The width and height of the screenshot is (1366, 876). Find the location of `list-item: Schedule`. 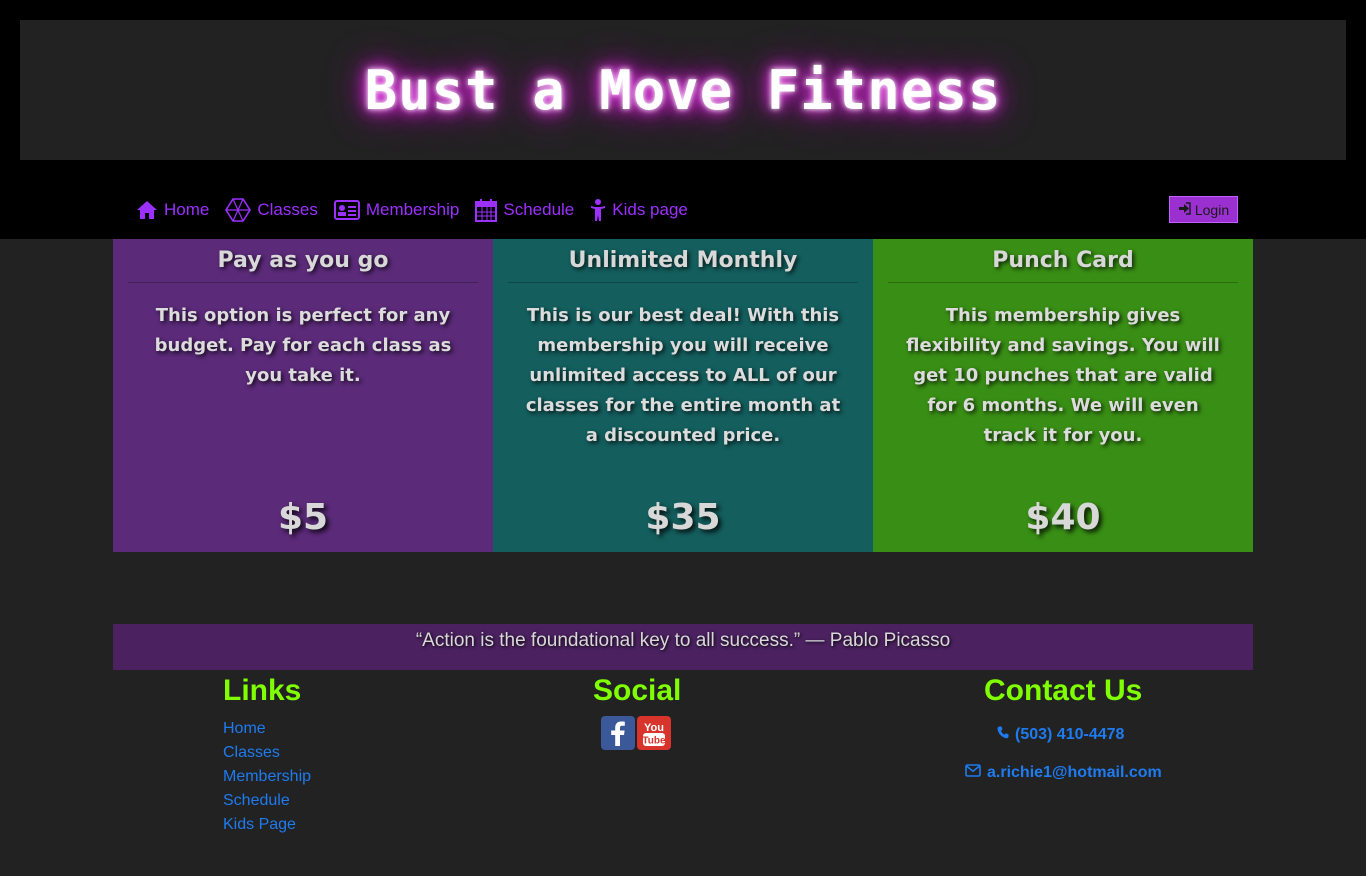

list-item: Schedule is located at coordinates (267, 802).